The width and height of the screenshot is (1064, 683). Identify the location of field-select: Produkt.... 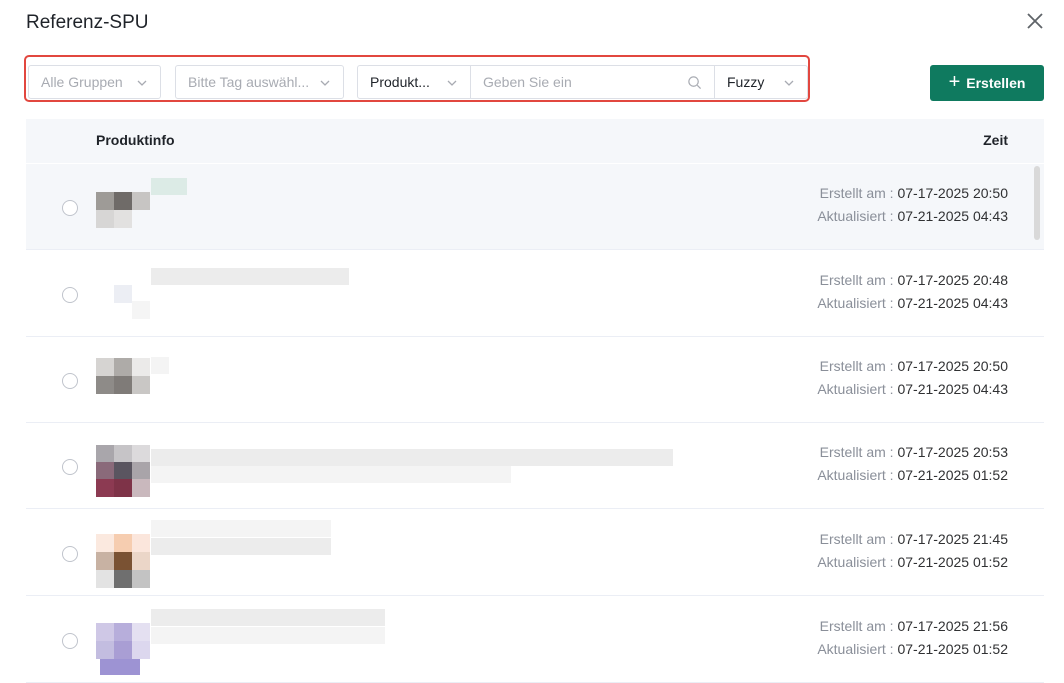
(414, 82).